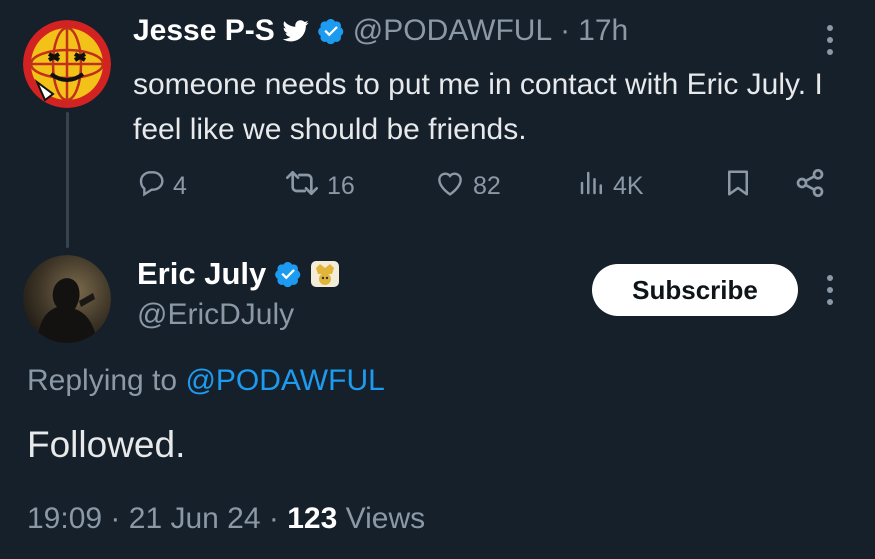 The width and height of the screenshot is (875, 559). What do you see at coordinates (67, 299) in the screenshot?
I see `avatar-eric` at bounding box center [67, 299].